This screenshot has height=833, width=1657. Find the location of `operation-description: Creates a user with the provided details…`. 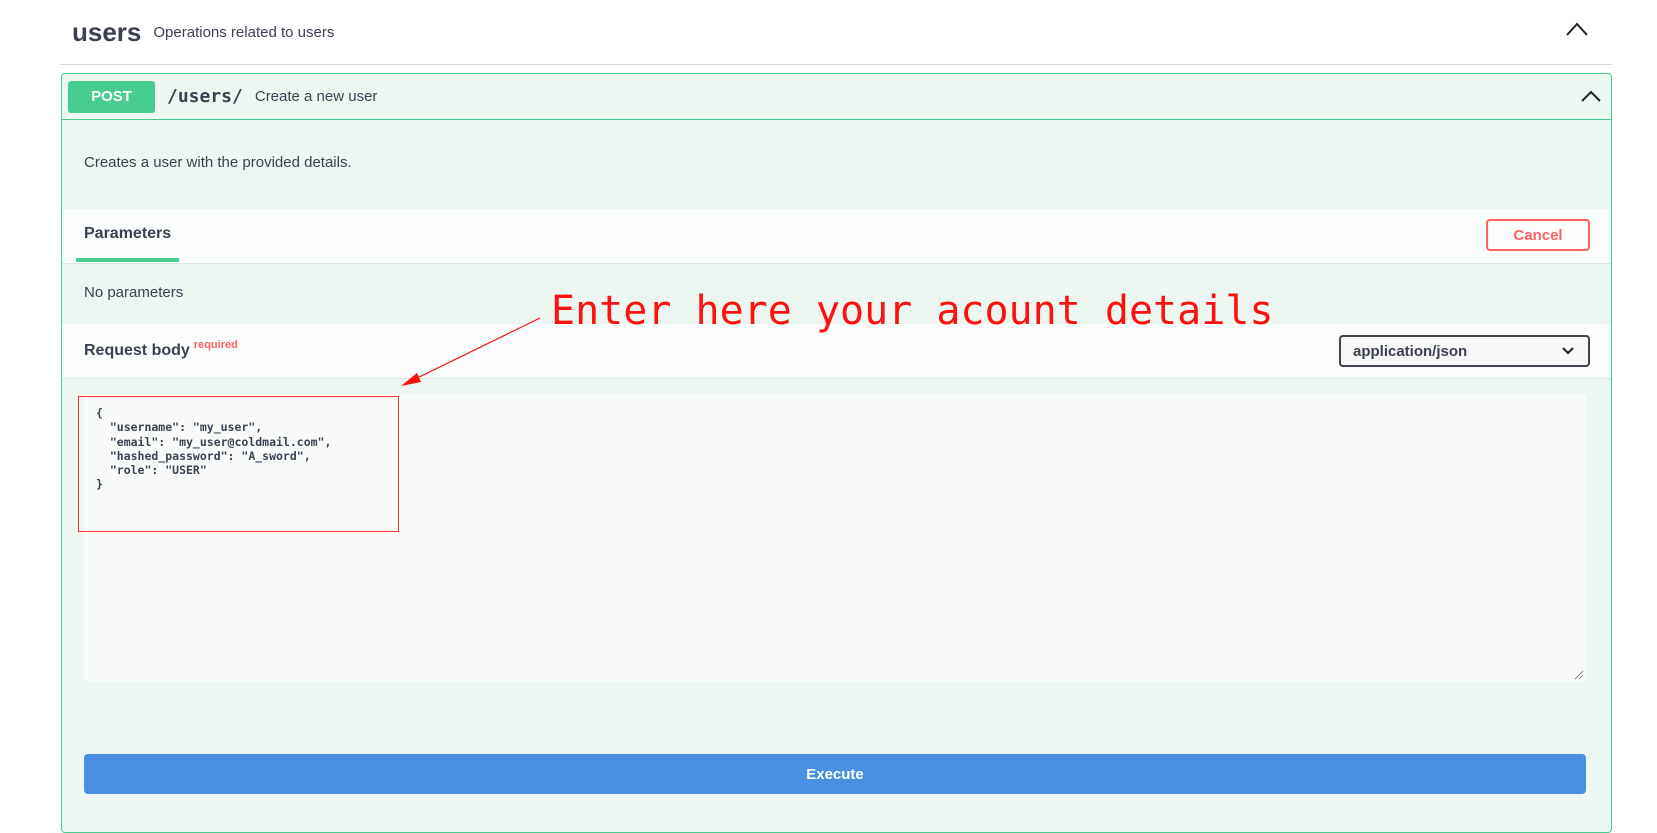

operation-description: Creates a user with the provided details… is located at coordinates (218, 162).